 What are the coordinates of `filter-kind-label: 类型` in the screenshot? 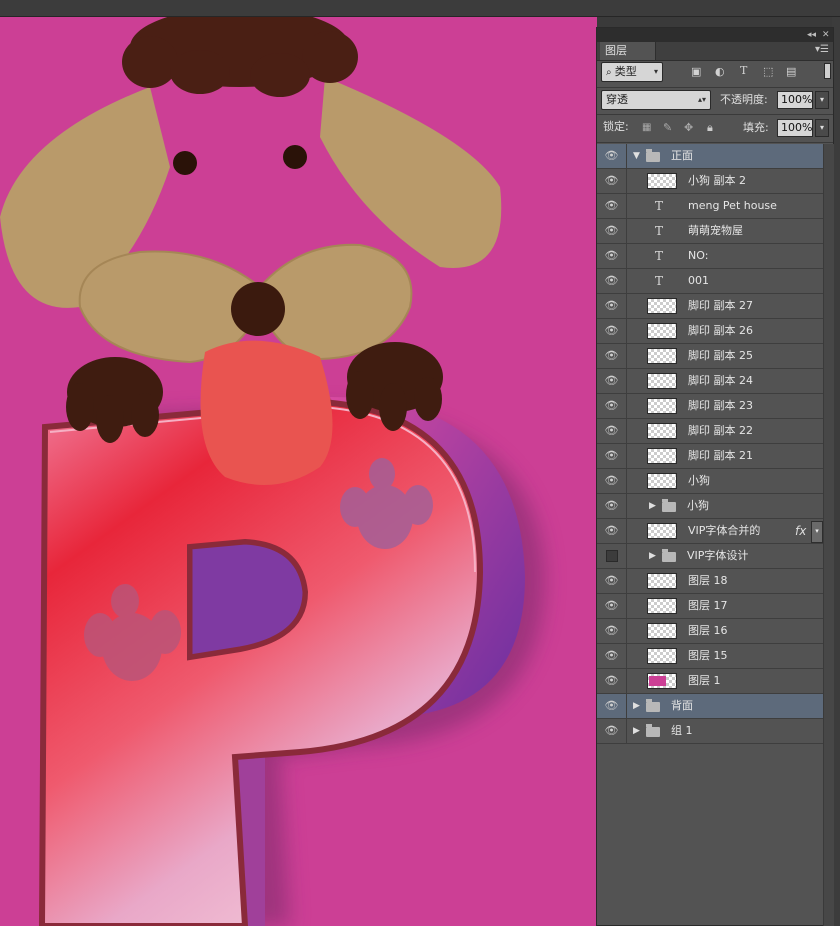 It's located at (625, 71).